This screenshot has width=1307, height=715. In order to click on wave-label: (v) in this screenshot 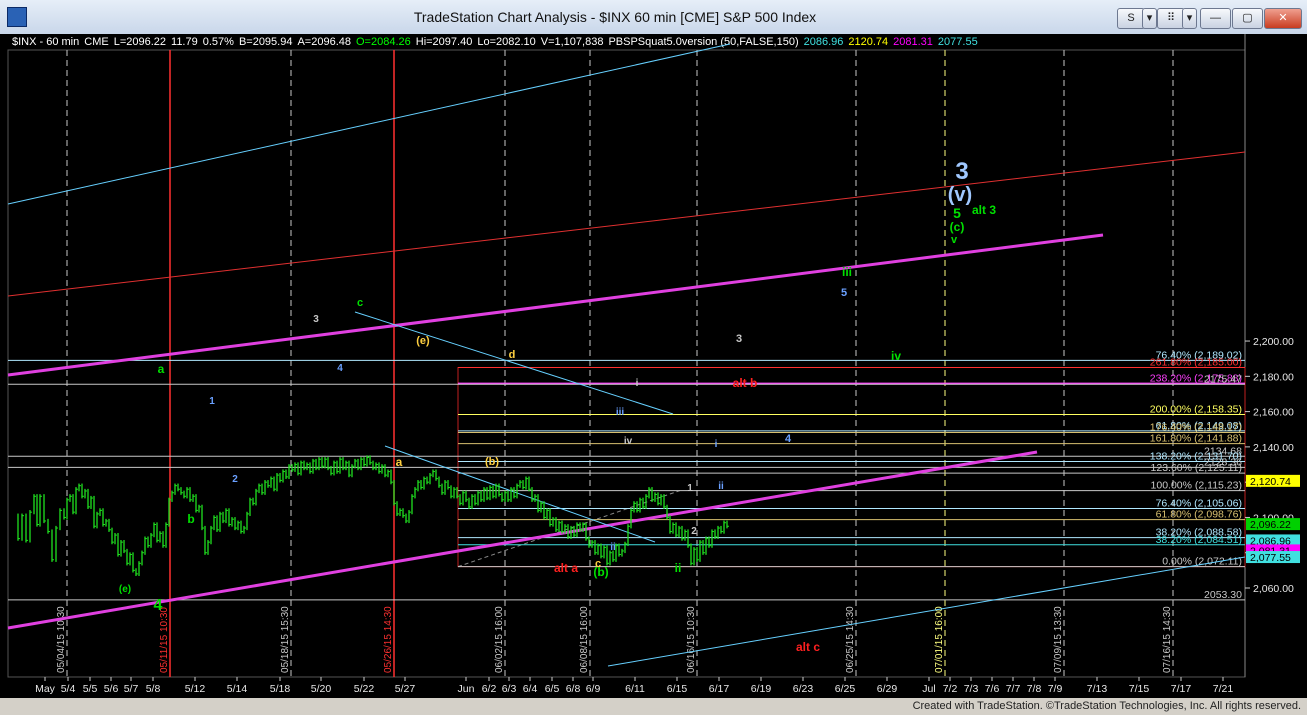, I will do `click(960, 195)`.